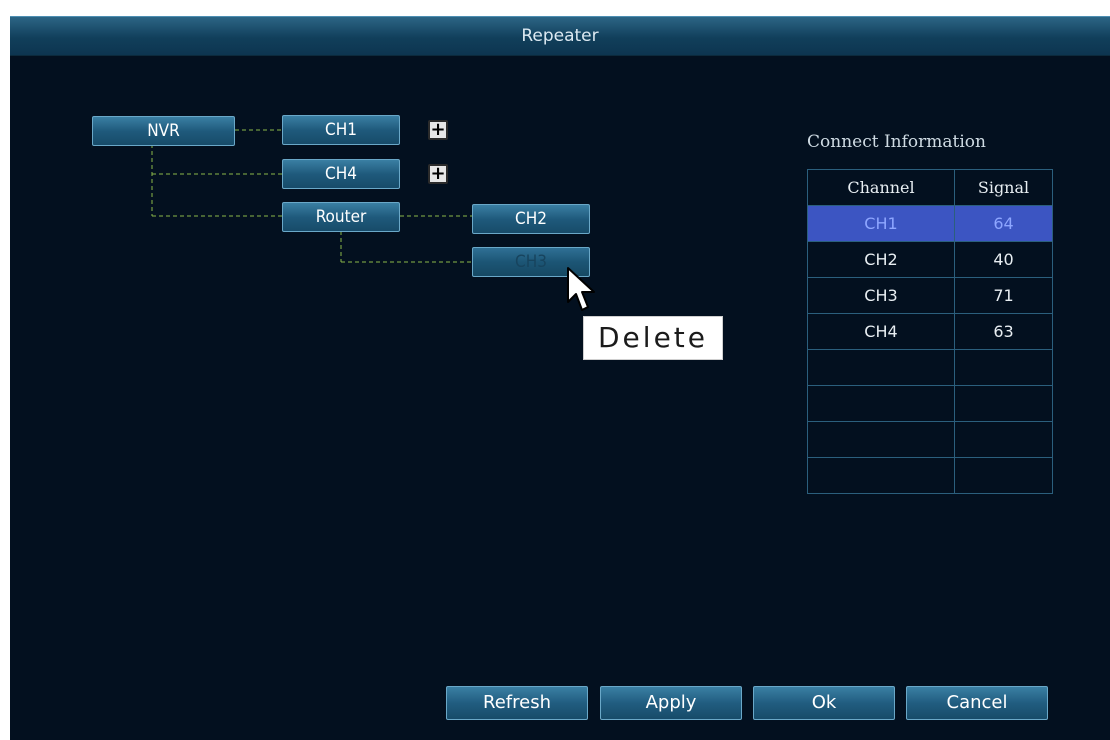 This screenshot has width=1110, height=740. Describe the element at coordinates (517, 703) in the screenshot. I see `refresh-button: Refresh` at that location.